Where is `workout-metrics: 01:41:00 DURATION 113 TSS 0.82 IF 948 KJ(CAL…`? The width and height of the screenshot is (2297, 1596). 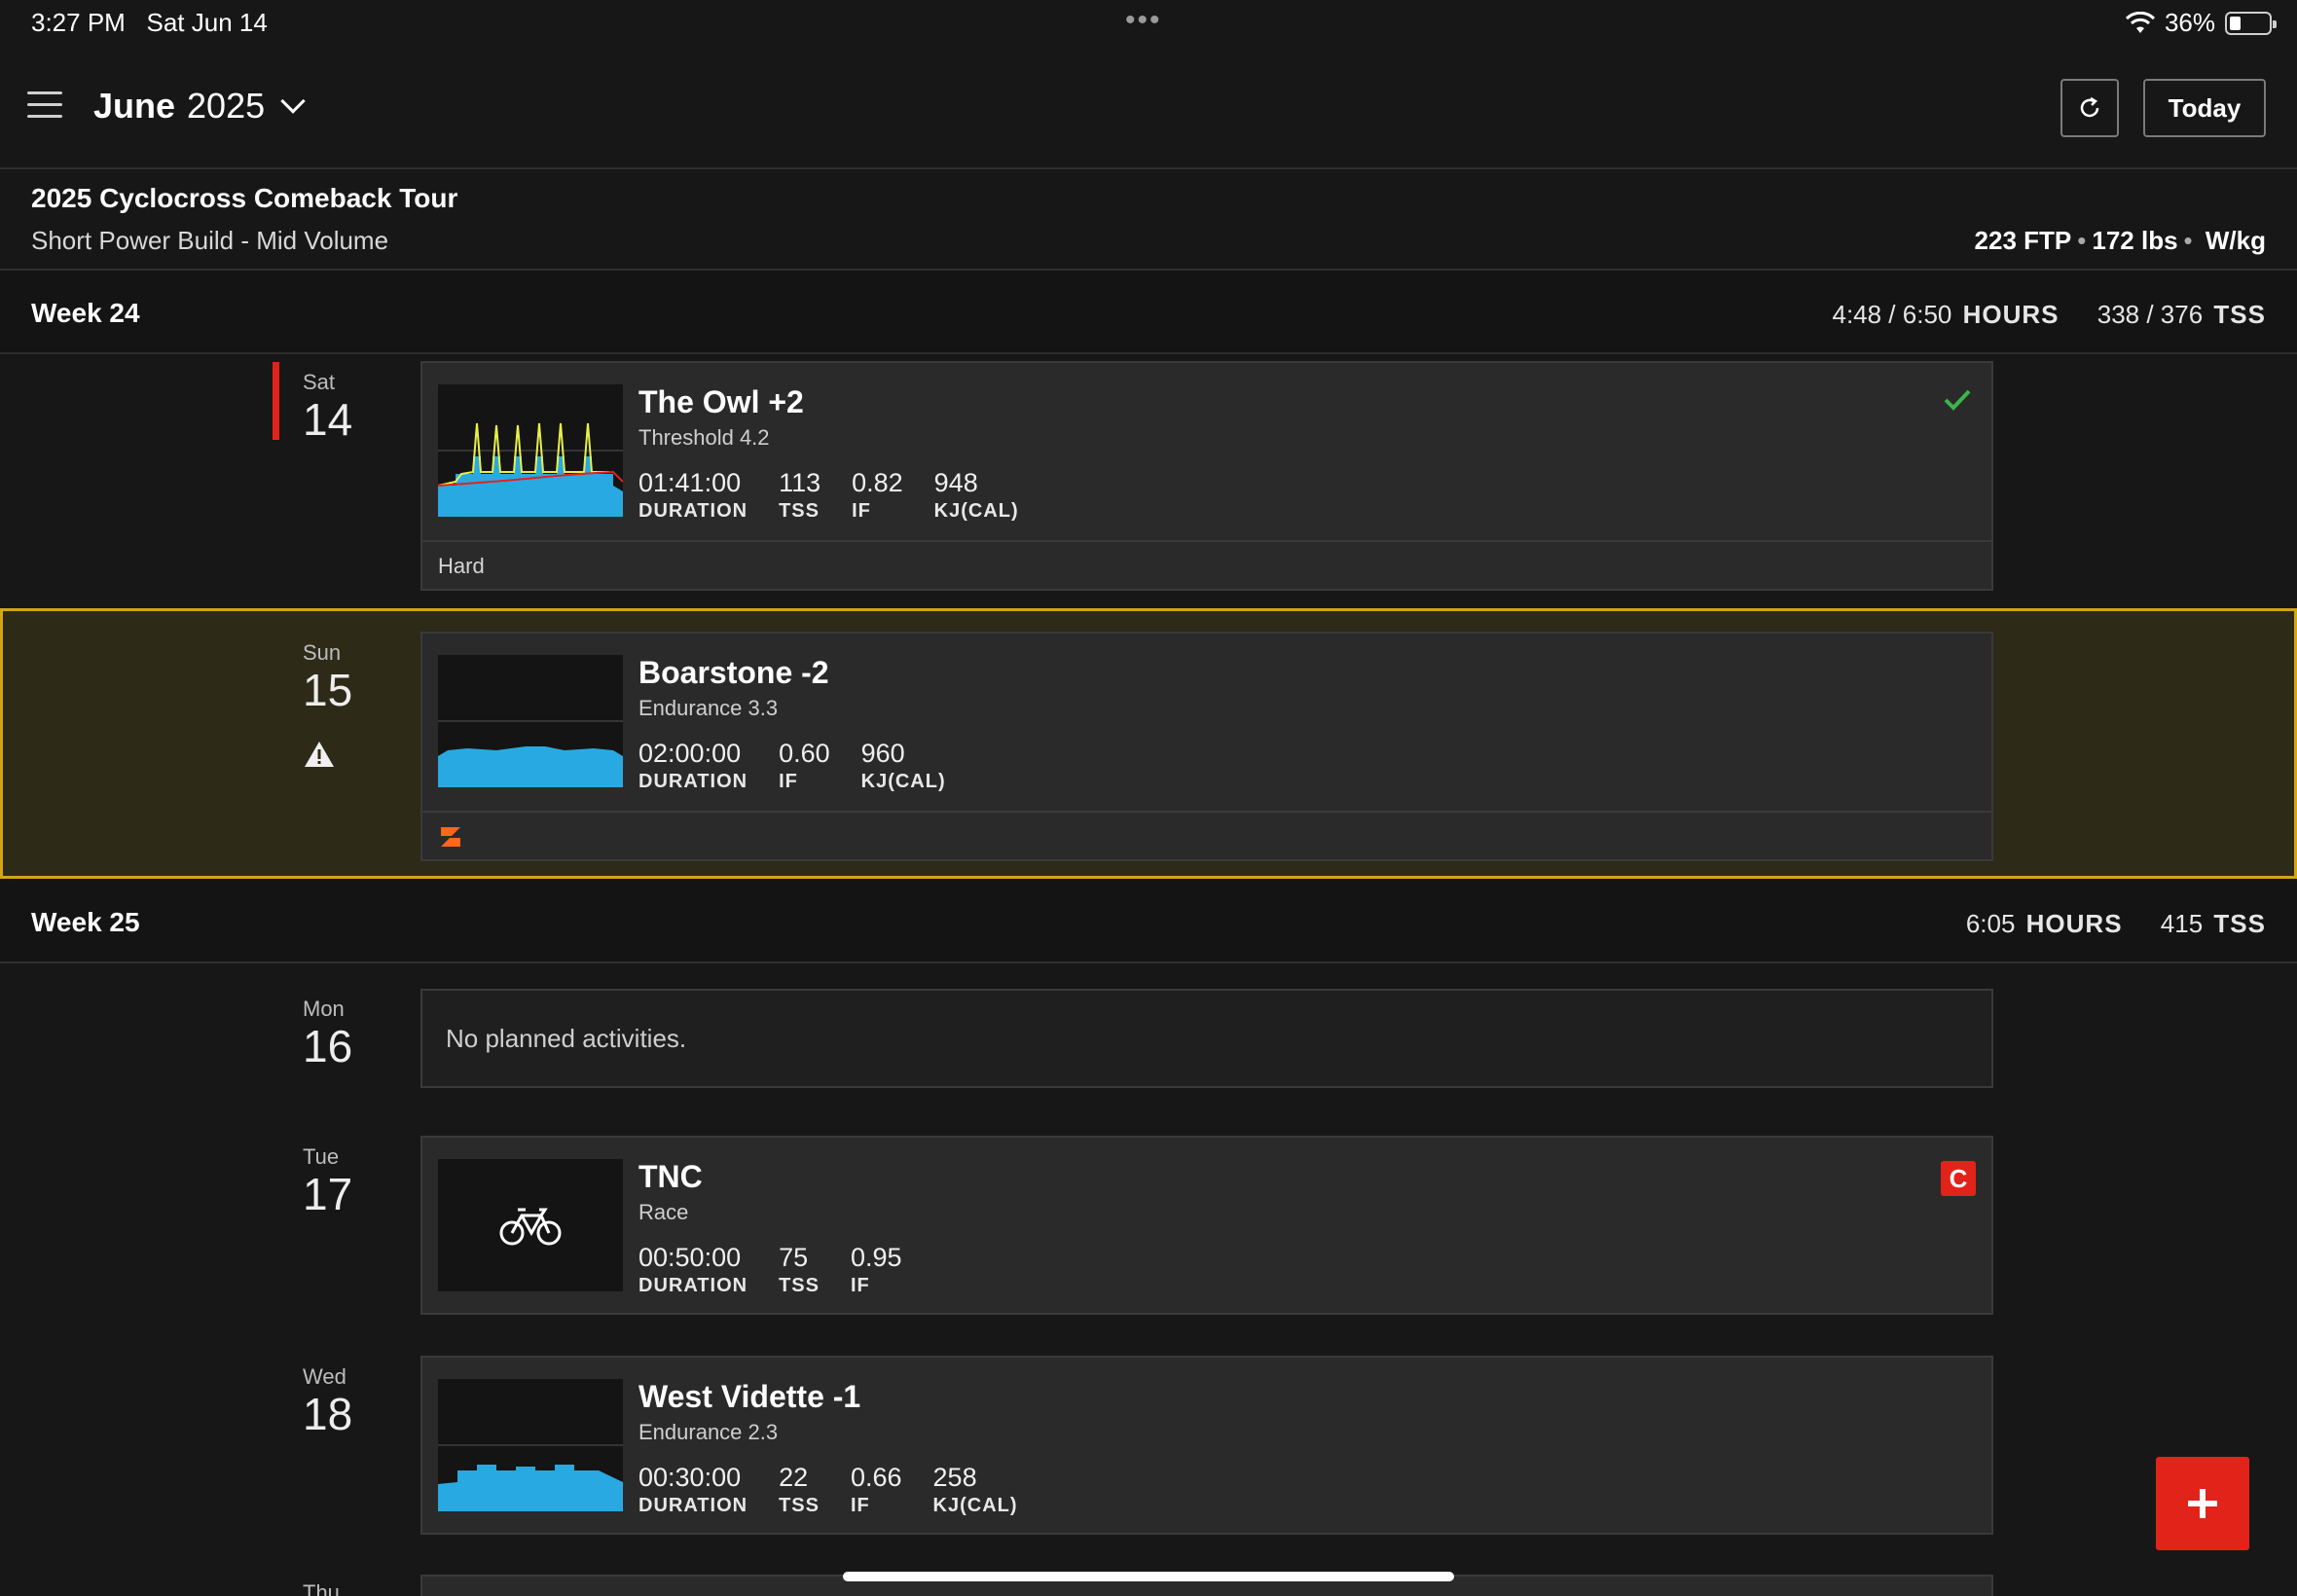
workout-metrics: 01:41:00 DURATION 113 TSS 0.82 IF 948 KJ(CAL… is located at coordinates (828, 496).